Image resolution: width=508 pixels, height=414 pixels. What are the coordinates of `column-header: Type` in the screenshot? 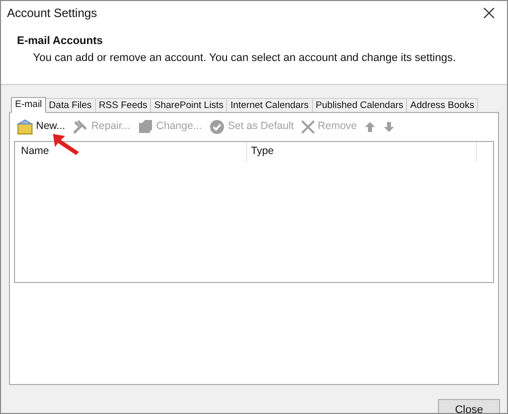 It's located at (362, 152).